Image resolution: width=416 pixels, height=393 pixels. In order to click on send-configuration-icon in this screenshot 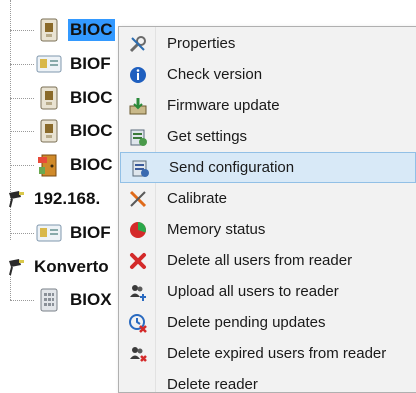, I will do `click(140, 168)`.